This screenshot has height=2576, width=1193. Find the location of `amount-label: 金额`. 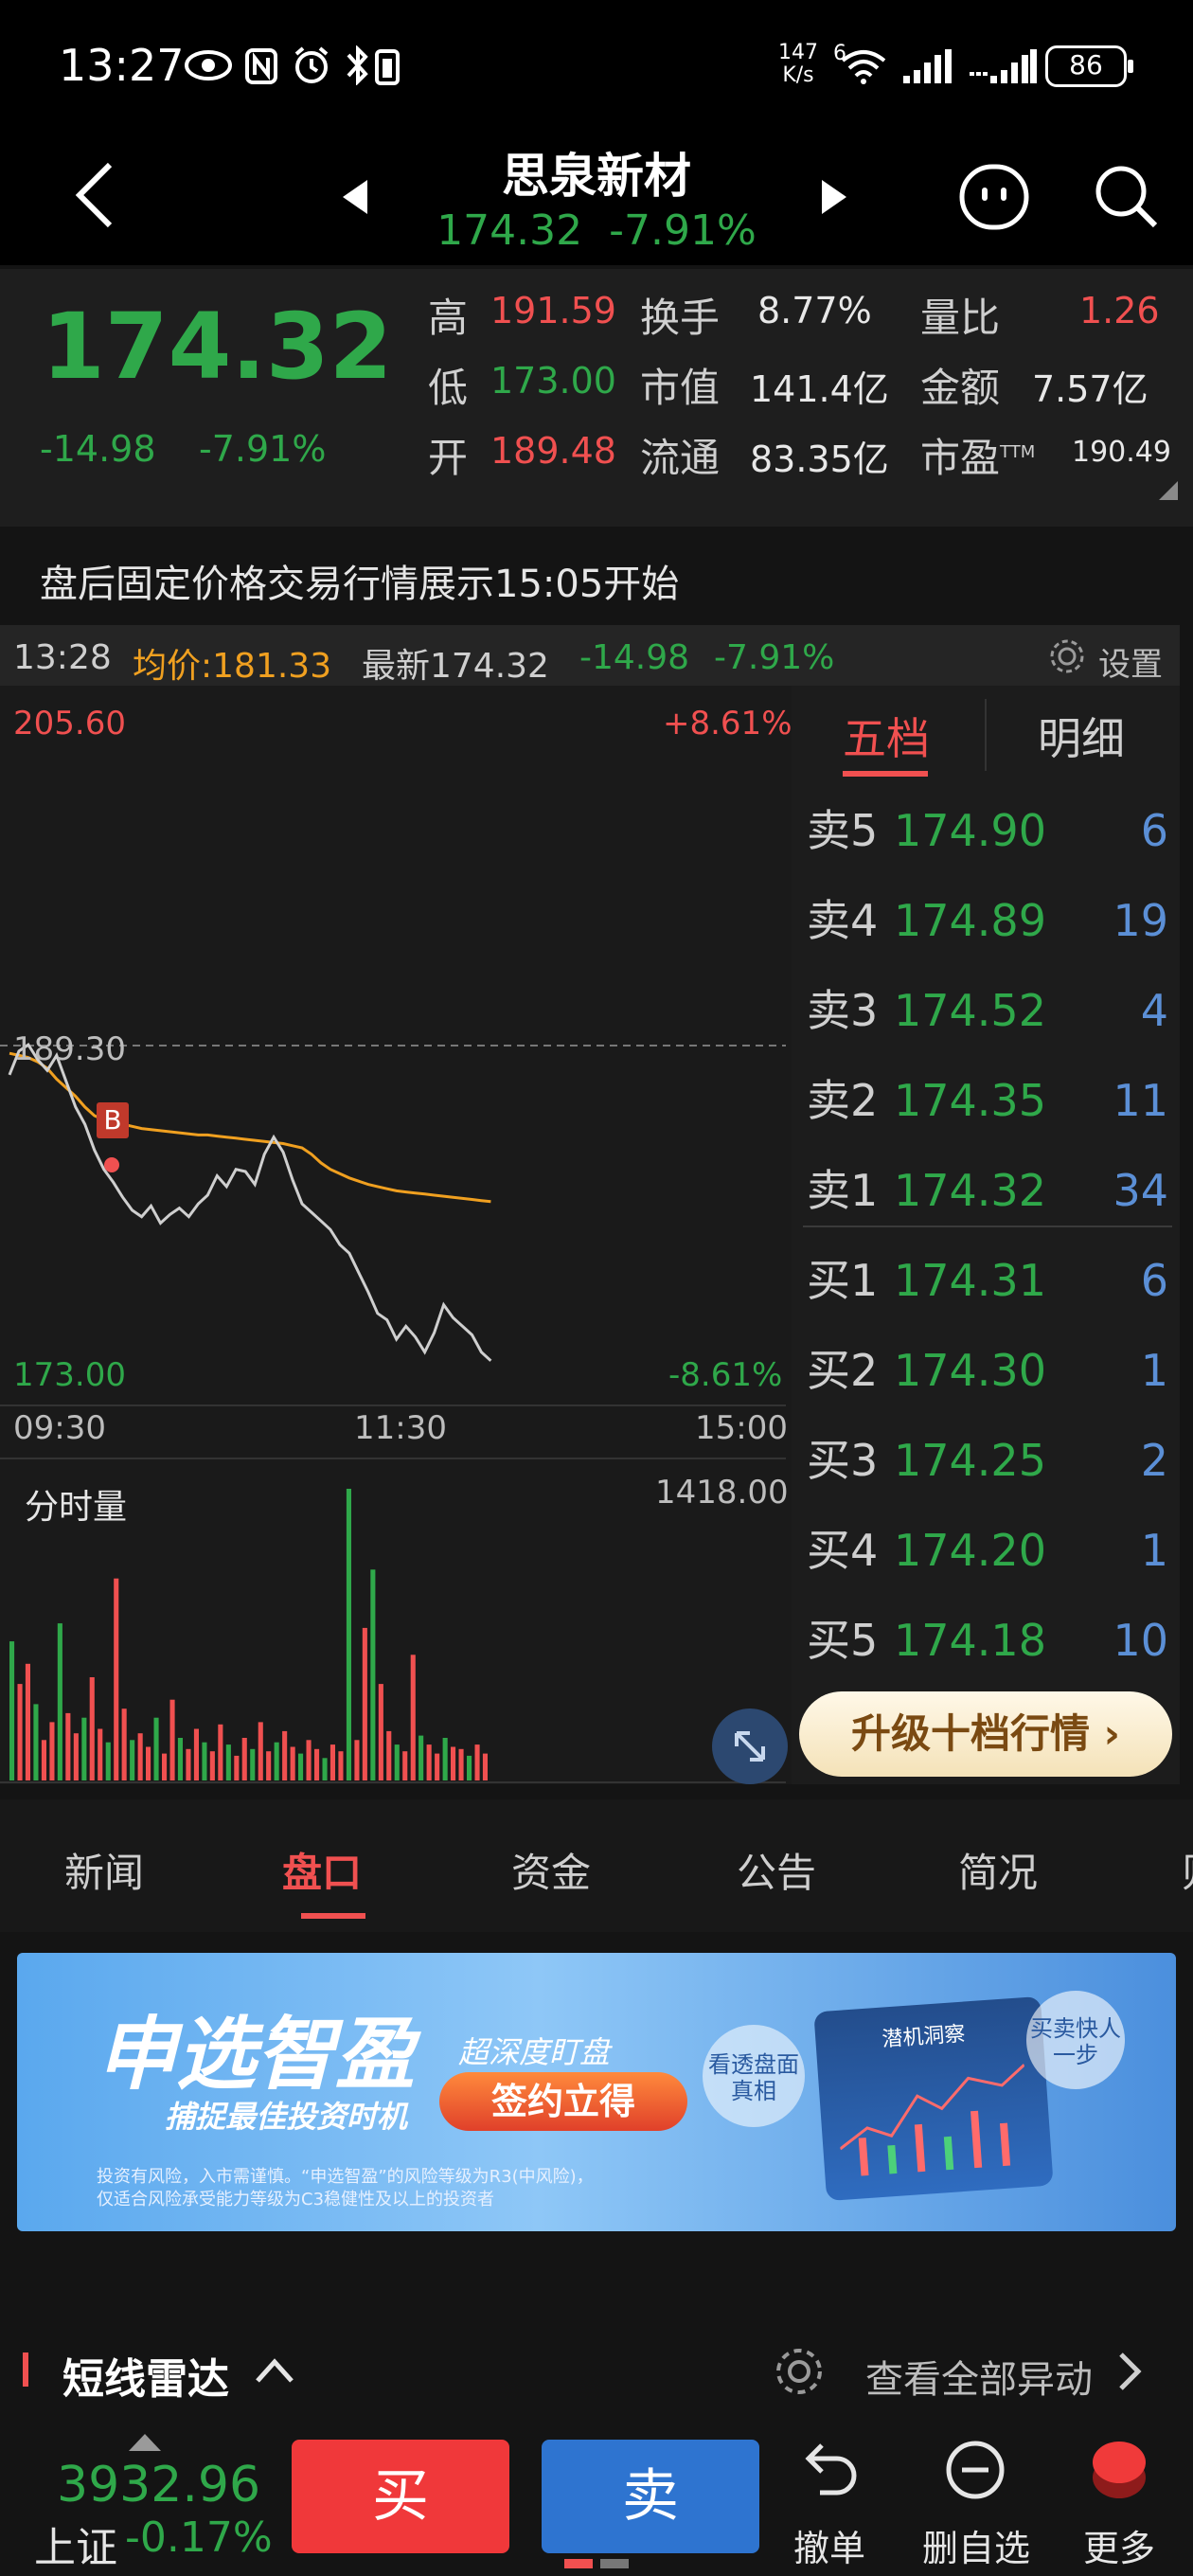

amount-label: 金额 is located at coordinates (960, 388).